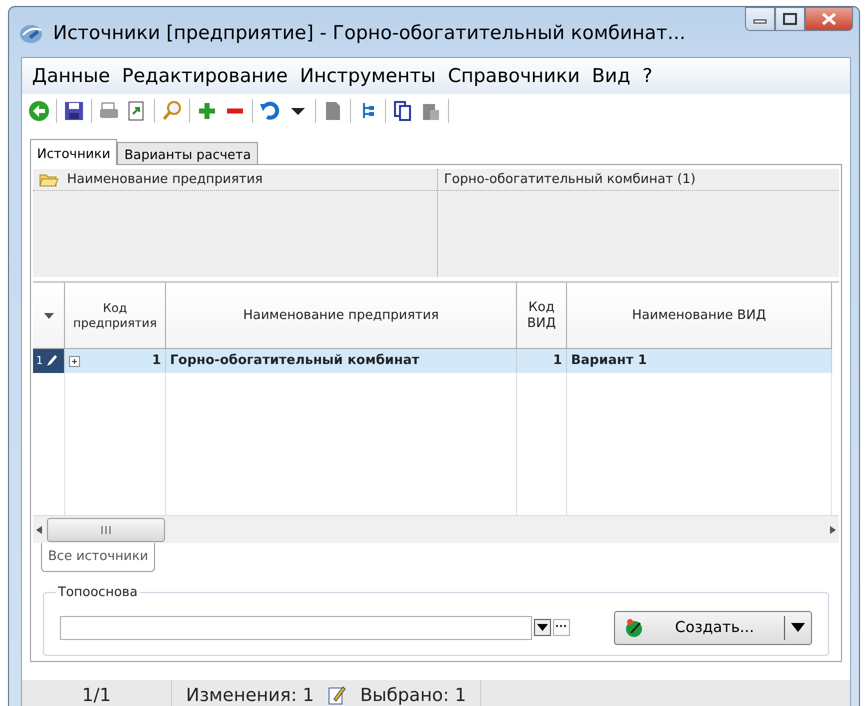  What do you see at coordinates (96, 695) in the screenshot?
I see `status-text: 1/1` at bounding box center [96, 695].